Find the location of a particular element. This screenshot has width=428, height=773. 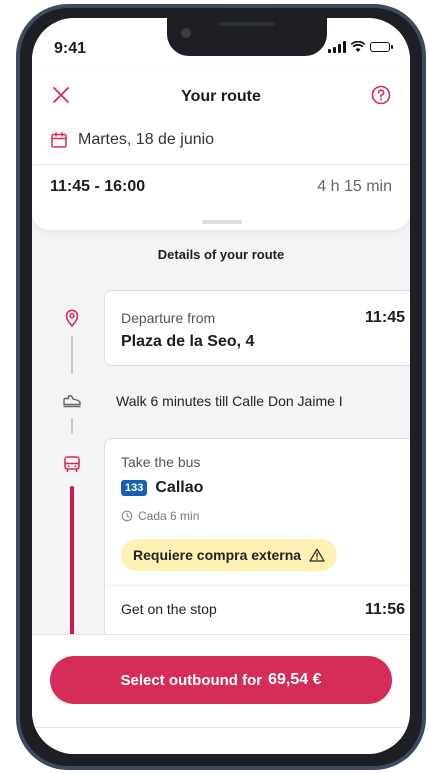

departure-label: Departure from is located at coordinates (168, 318).